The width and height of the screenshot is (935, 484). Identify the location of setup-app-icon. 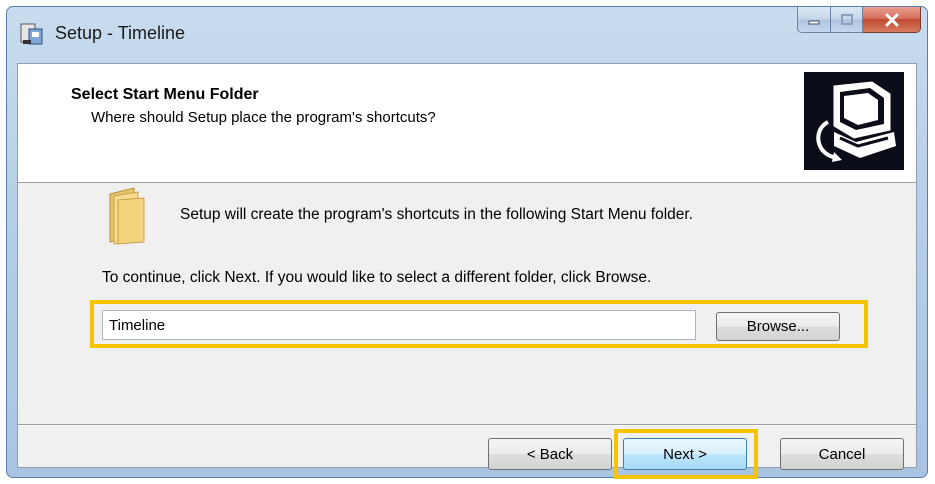
(31, 34).